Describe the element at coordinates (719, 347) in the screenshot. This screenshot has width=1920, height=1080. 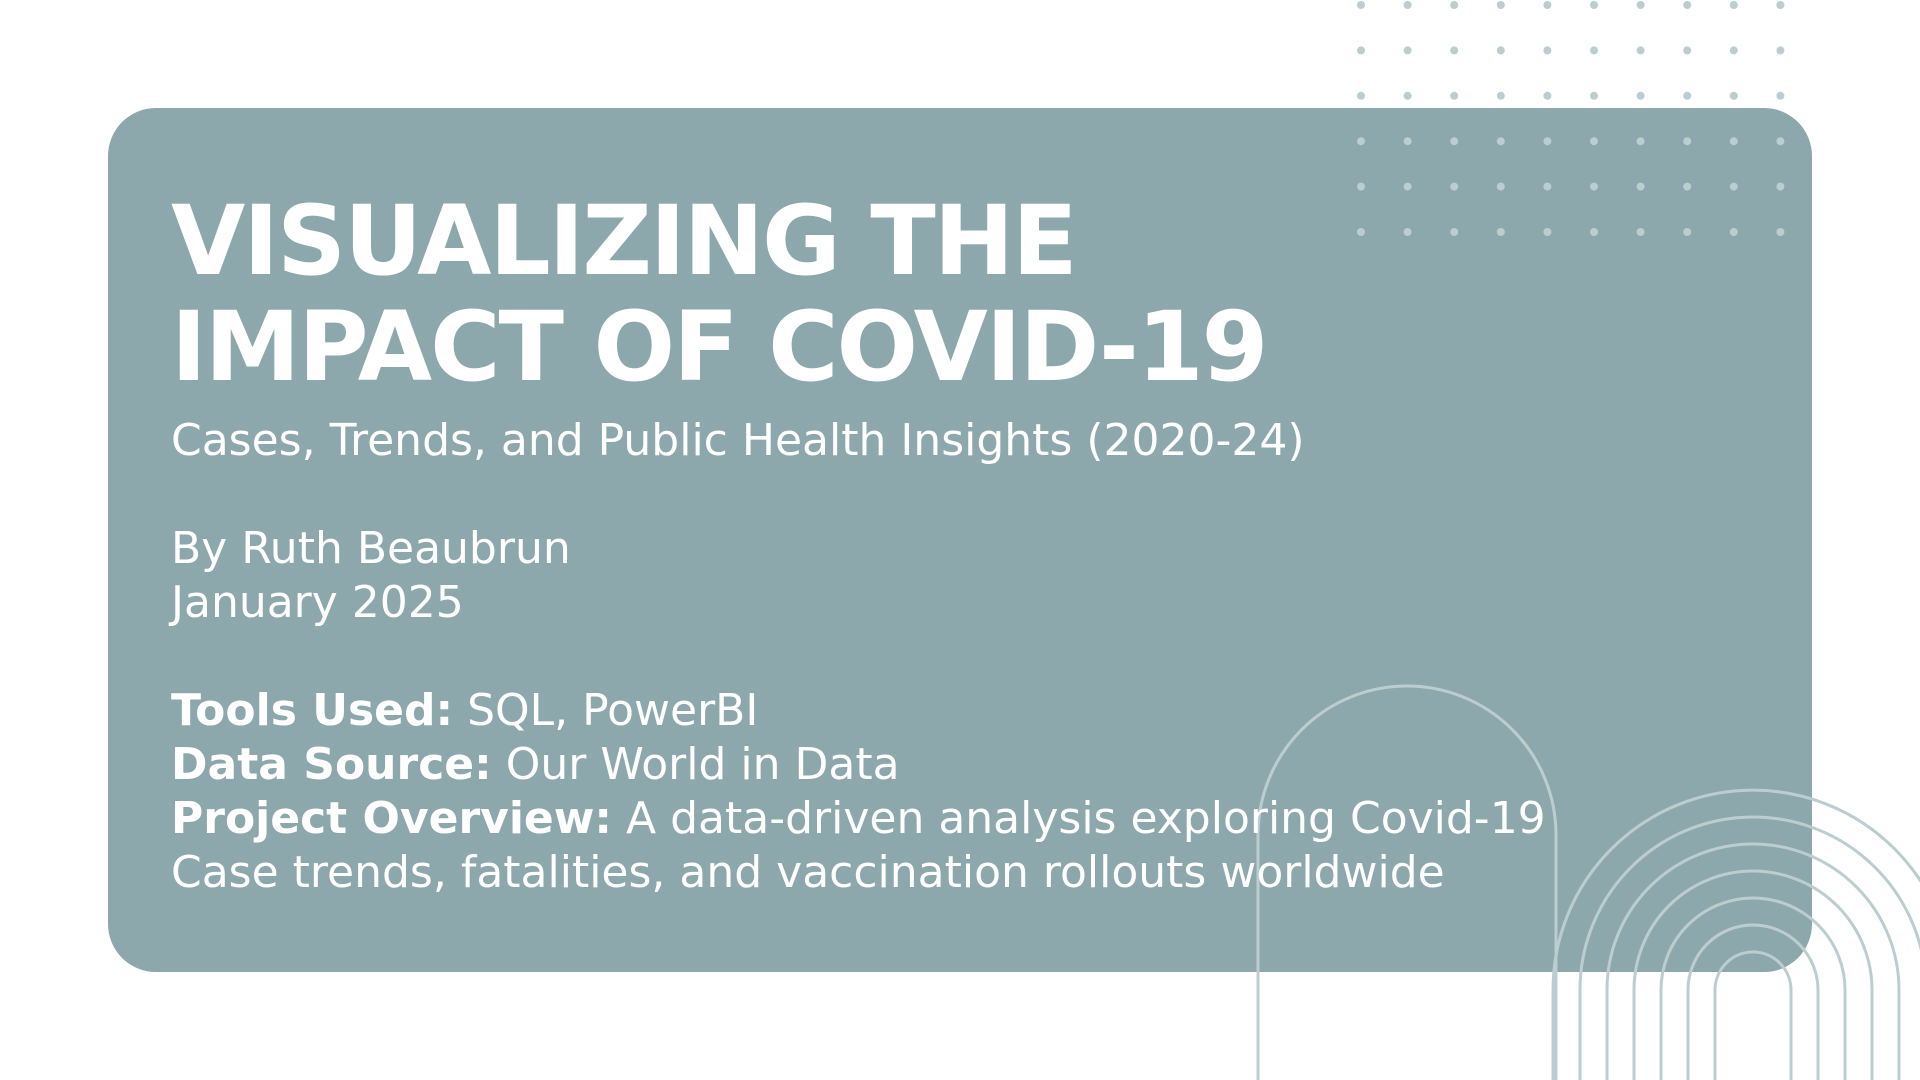
I see `title-line-2: IMPACT OF COVID-19` at that location.